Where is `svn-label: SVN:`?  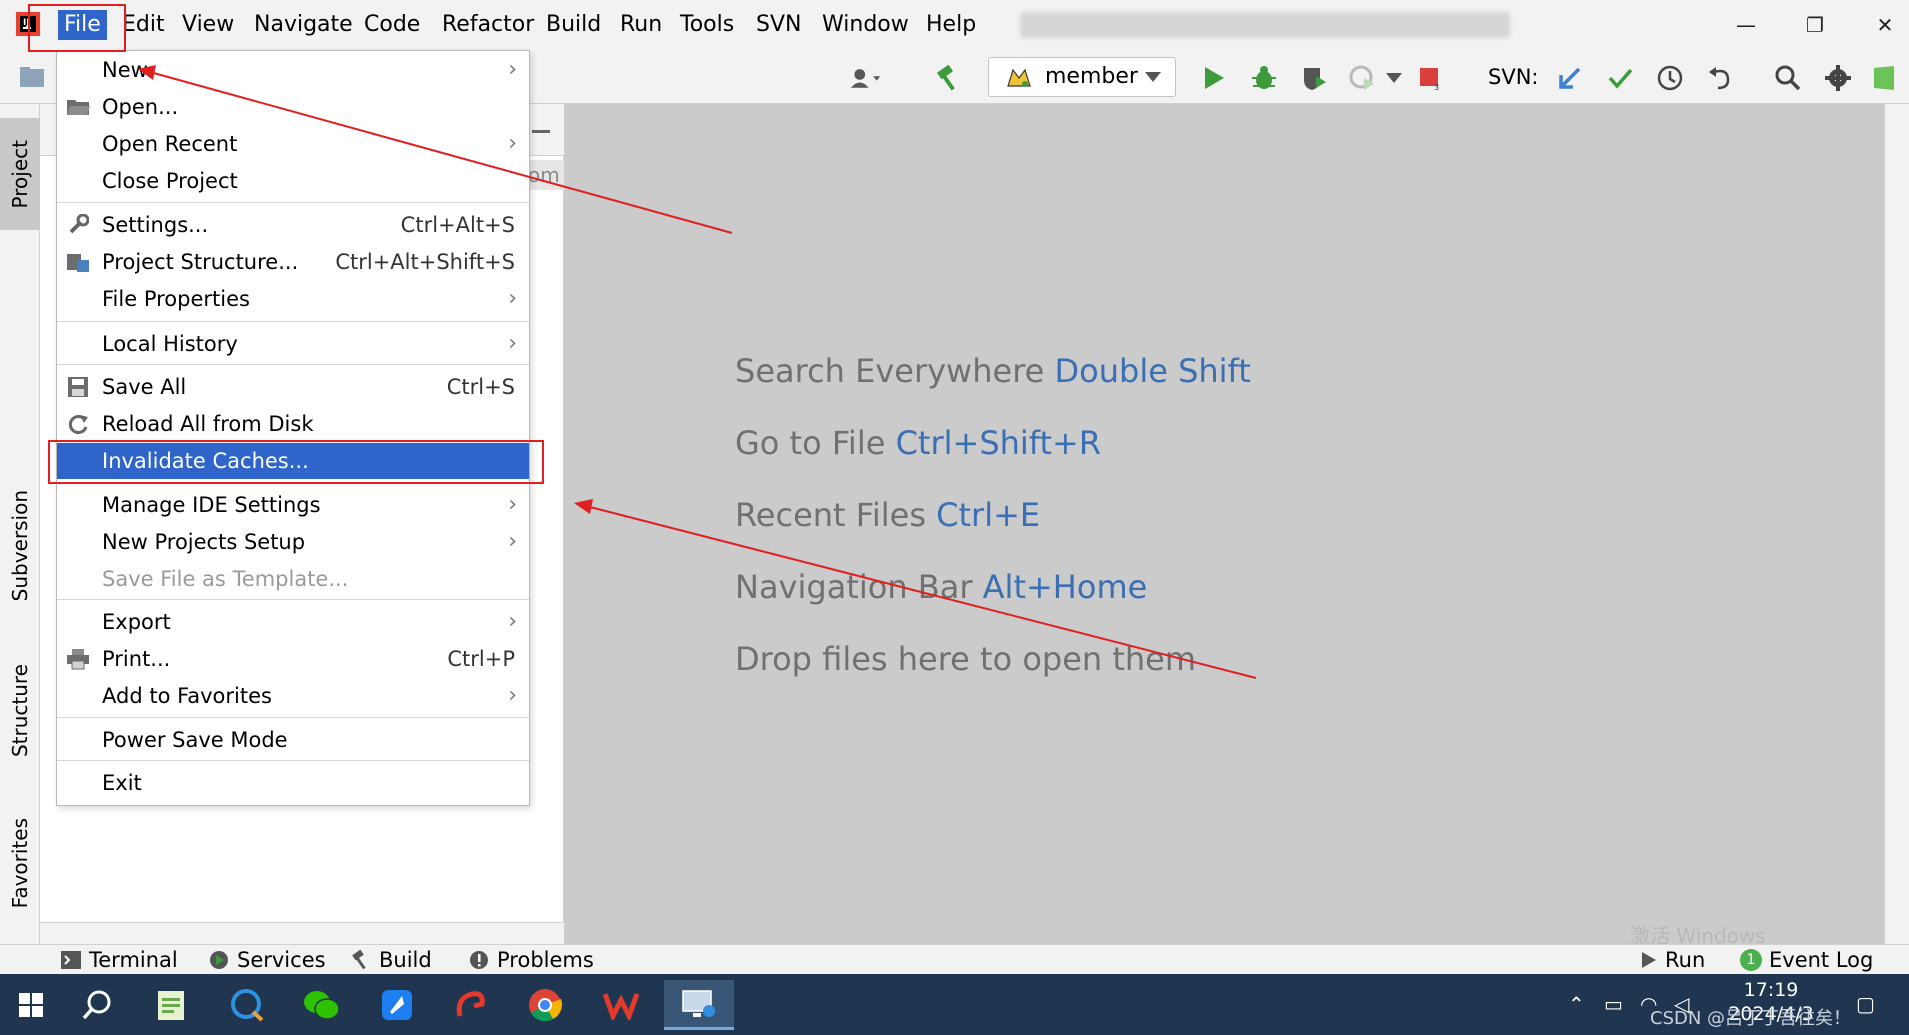 svn-label: SVN: is located at coordinates (1513, 77).